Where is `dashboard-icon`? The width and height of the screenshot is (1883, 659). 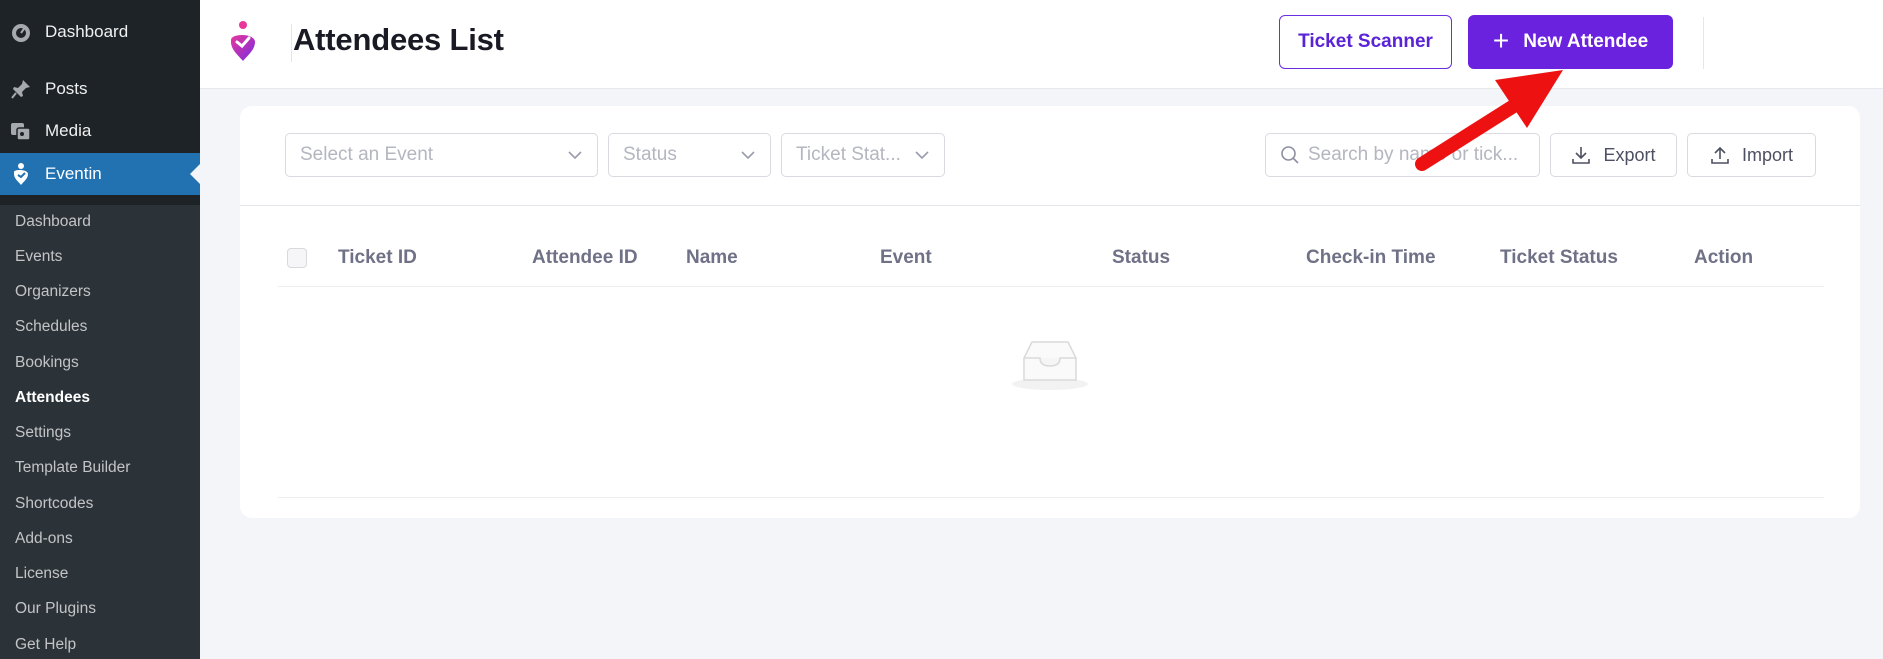
dashboard-icon is located at coordinates (21, 32).